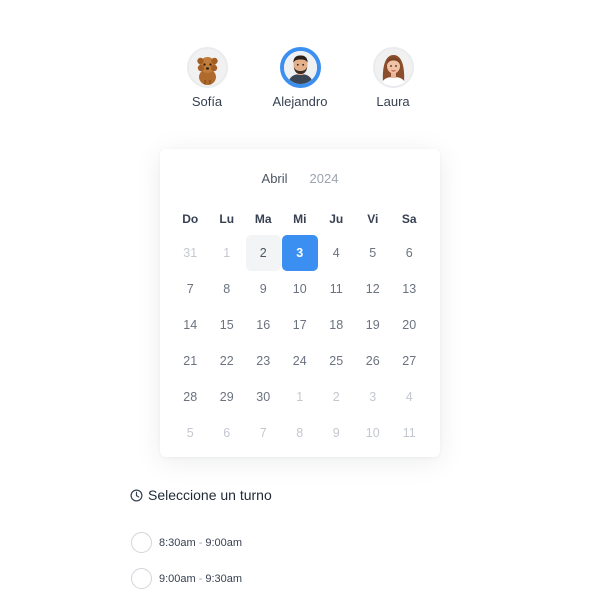 The image size is (600, 600). What do you see at coordinates (191, 253) in the screenshot?
I see `calendar-day: 31` at bounding box center [191, 253].